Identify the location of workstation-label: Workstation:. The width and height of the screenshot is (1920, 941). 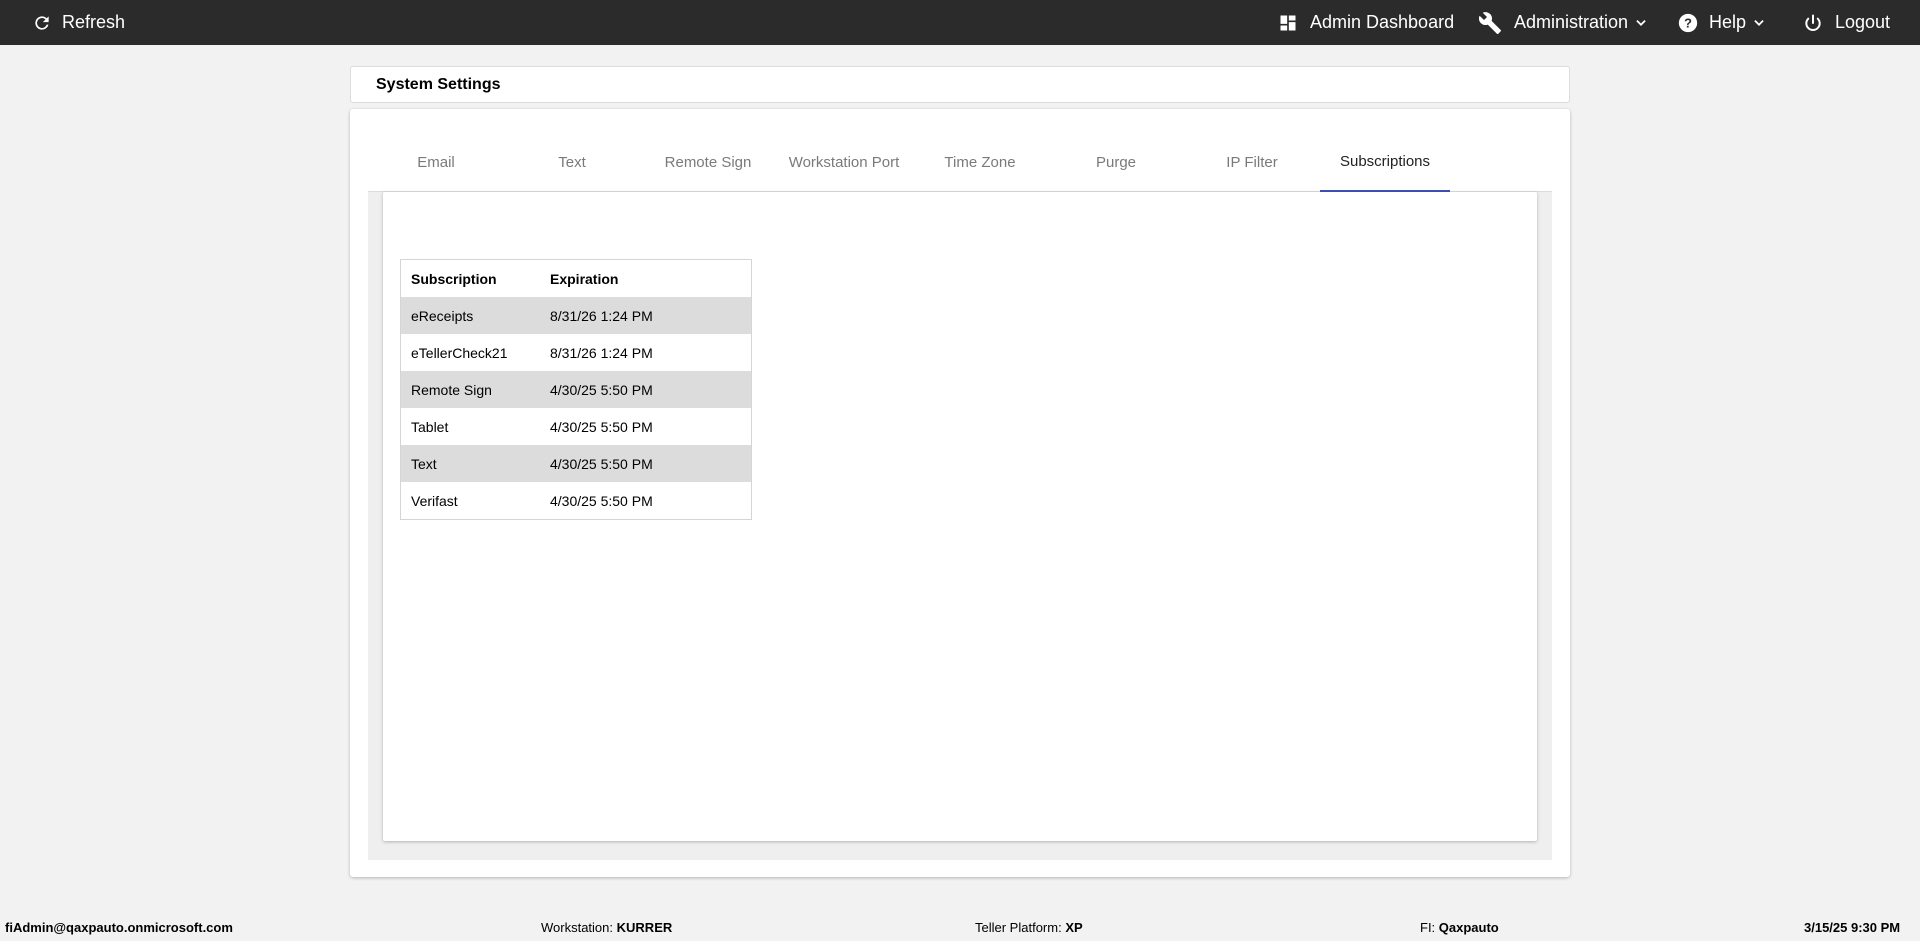
(577, 927).